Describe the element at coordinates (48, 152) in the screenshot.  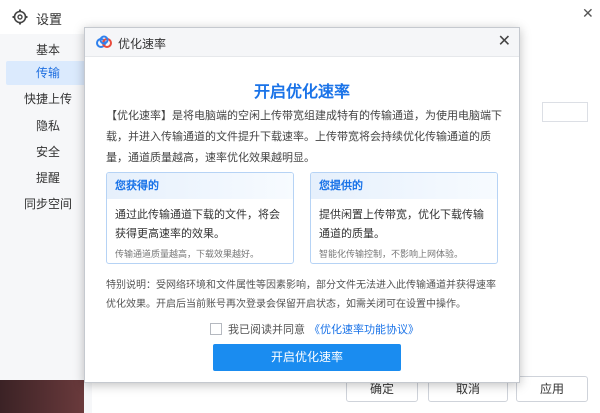
I see `sidebar-item-security: 安全` at that location.